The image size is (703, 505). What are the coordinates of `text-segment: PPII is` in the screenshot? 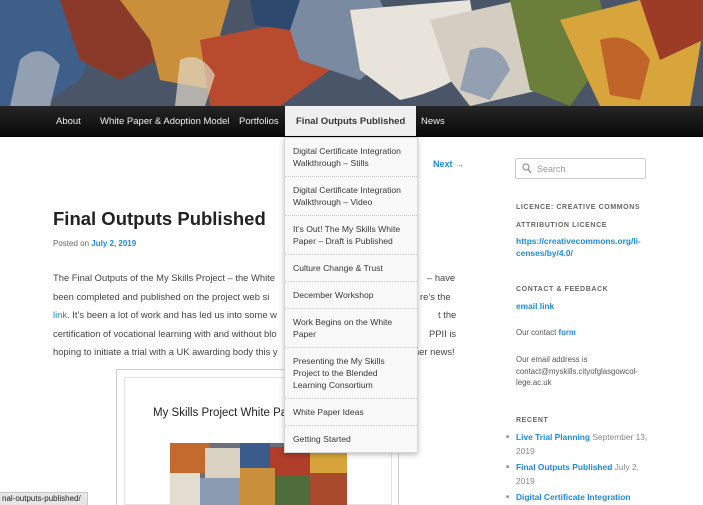 It's located at (443, 333).